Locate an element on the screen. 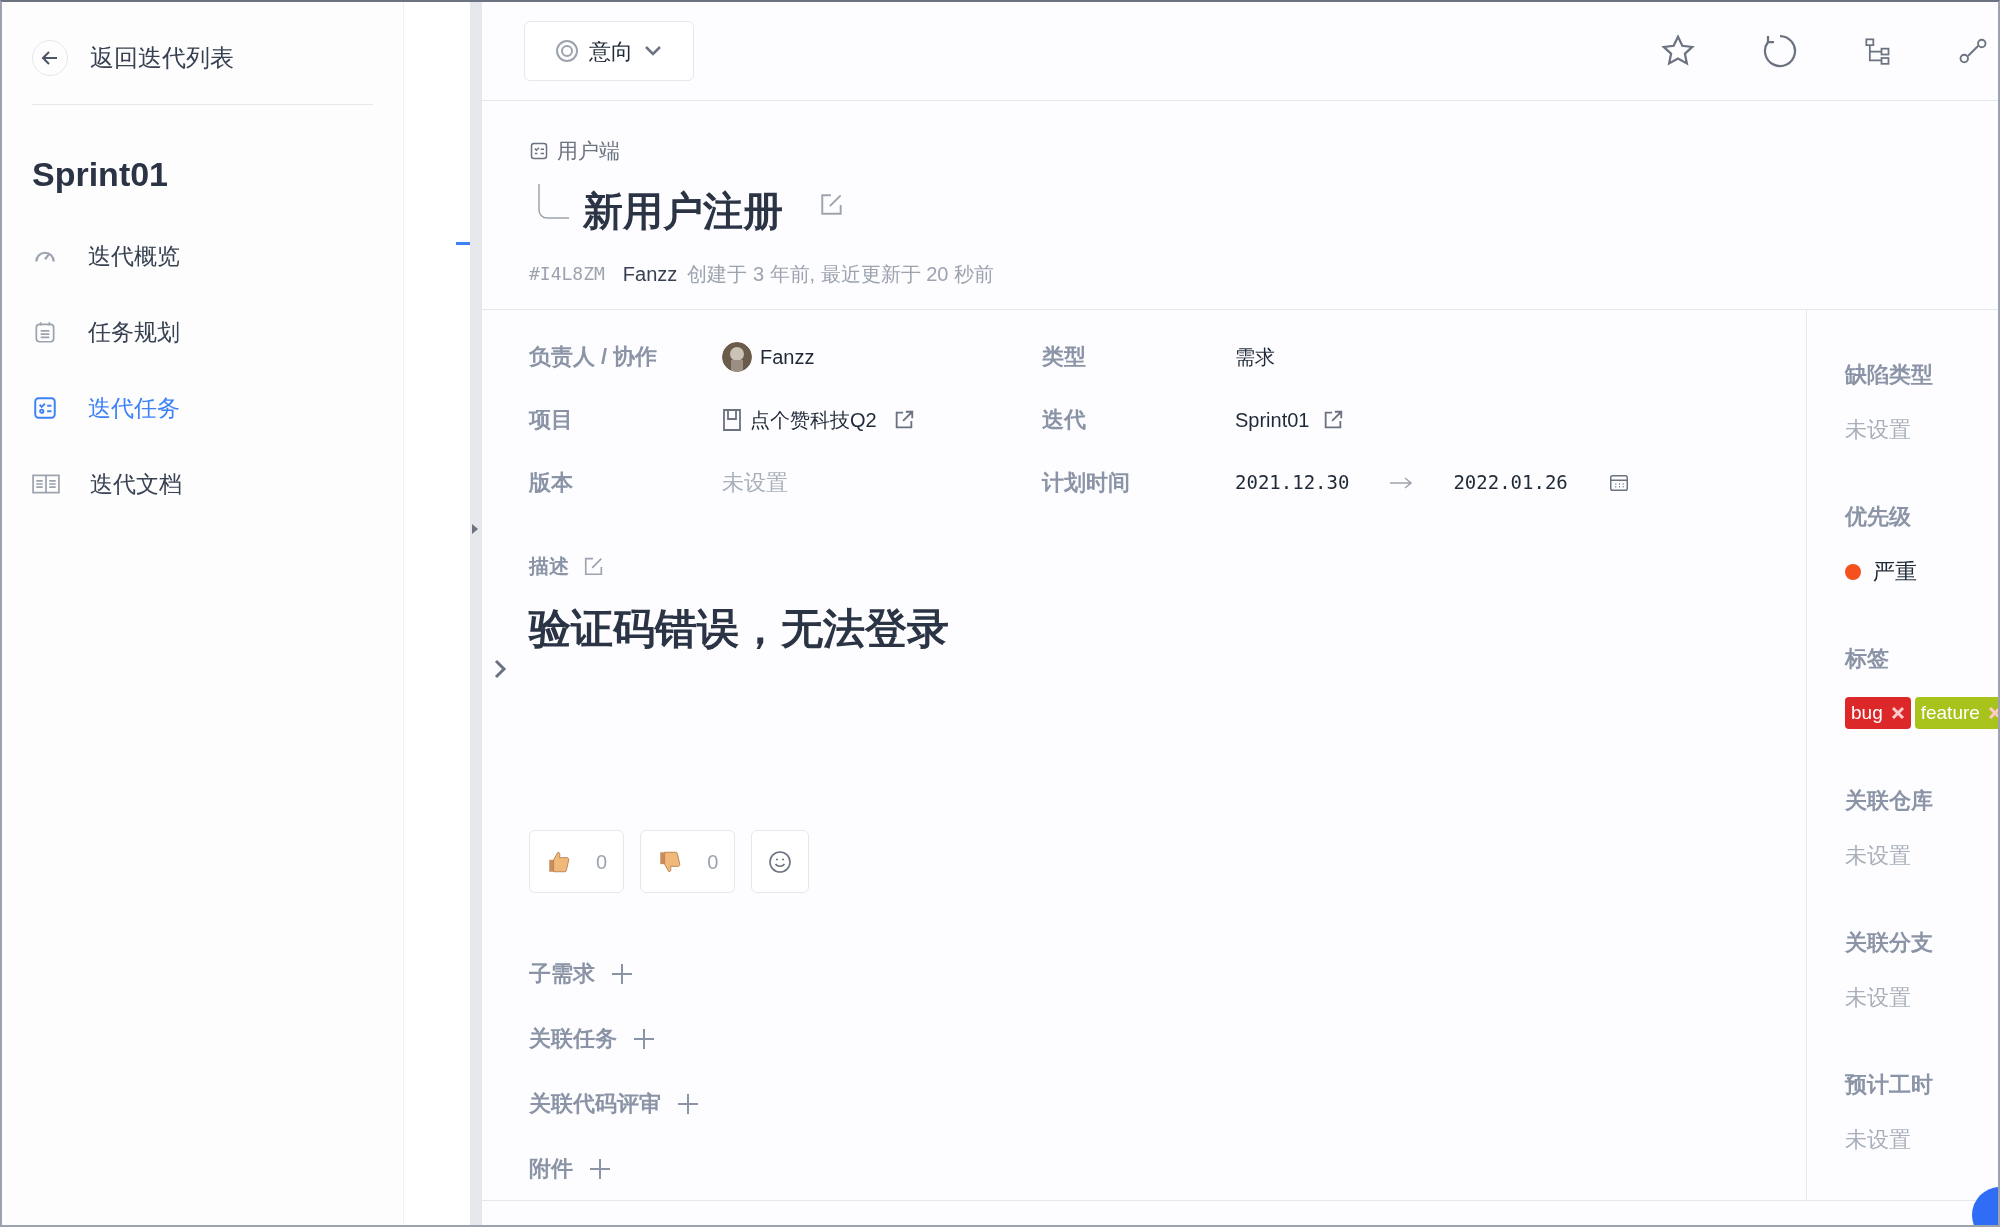 This screenshot has width=2000, height=1227. nav-item: 迭代任务 is located at coordinates (202, 408).